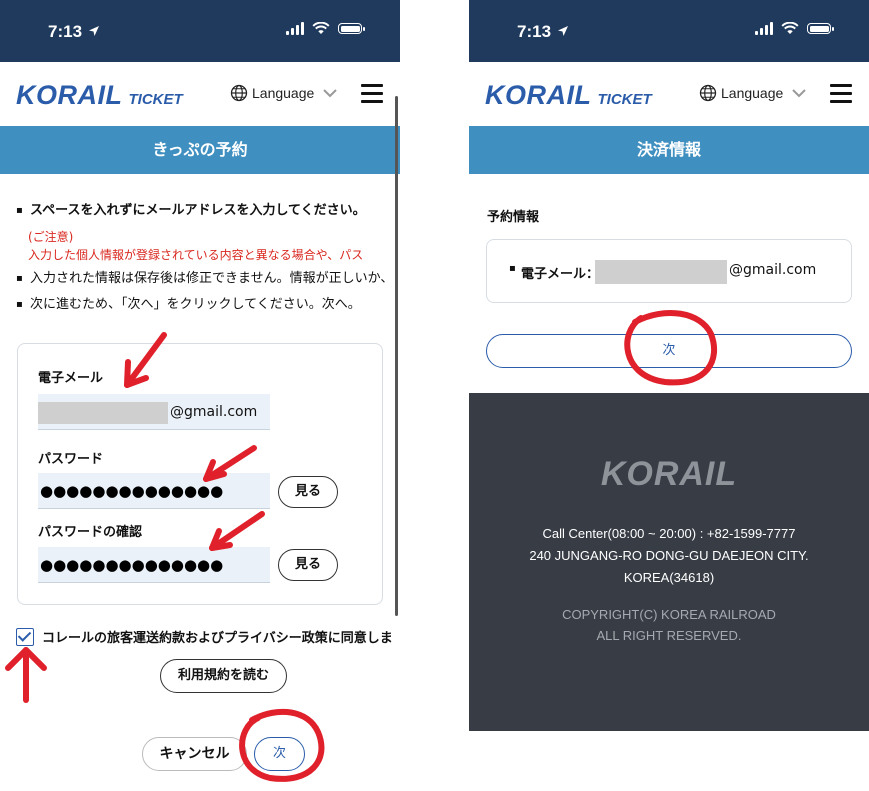 The height and width of the screenshot is (791, 869). Describe the element at coordinates (208, 279) in the screenshot. I see `instruction-2: 入力された情報は保存後は修正できません。情報が正しいか、` at that location.